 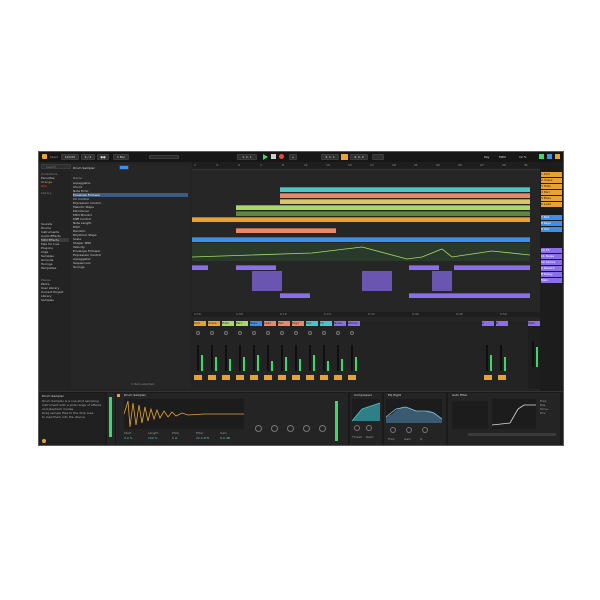 What do you see at coordinates (164, 157) in the screenshot?
I see `overview-strip` at bounding box center [164, 157].